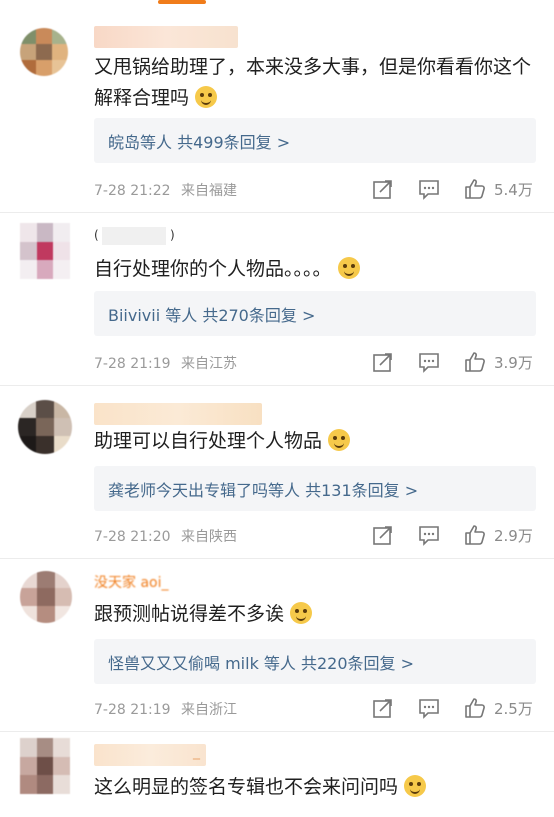 This screenshot has height=817, width=554. I want to click on comment-actions: 3.9万, so click(457, 362).